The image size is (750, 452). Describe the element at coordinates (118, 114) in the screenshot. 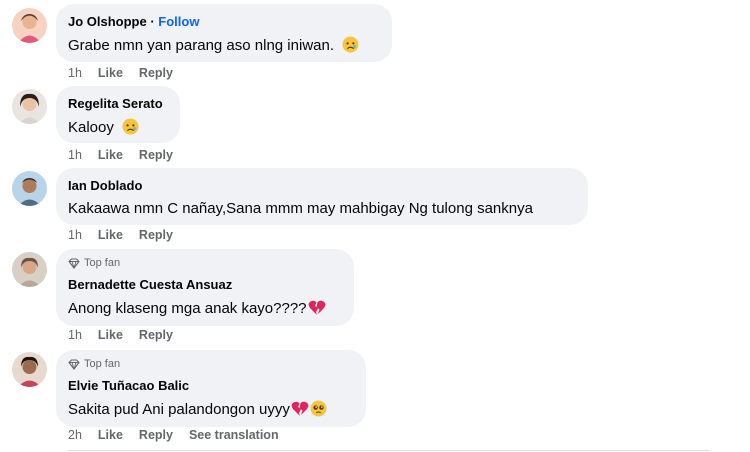

I see `comment-bubble: Regelita Serato Kalooy` at that location.